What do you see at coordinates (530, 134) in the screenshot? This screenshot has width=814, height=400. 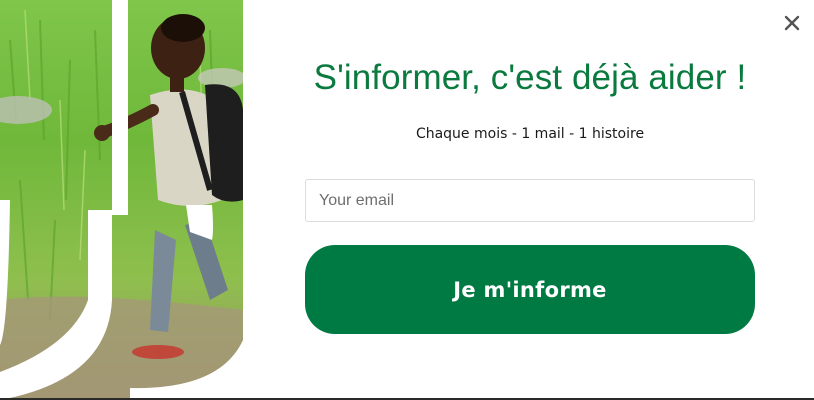 I see `popup-subtitle: Chaque mois - 1 mail - 1 histoire` at bounding box center [530, 134].